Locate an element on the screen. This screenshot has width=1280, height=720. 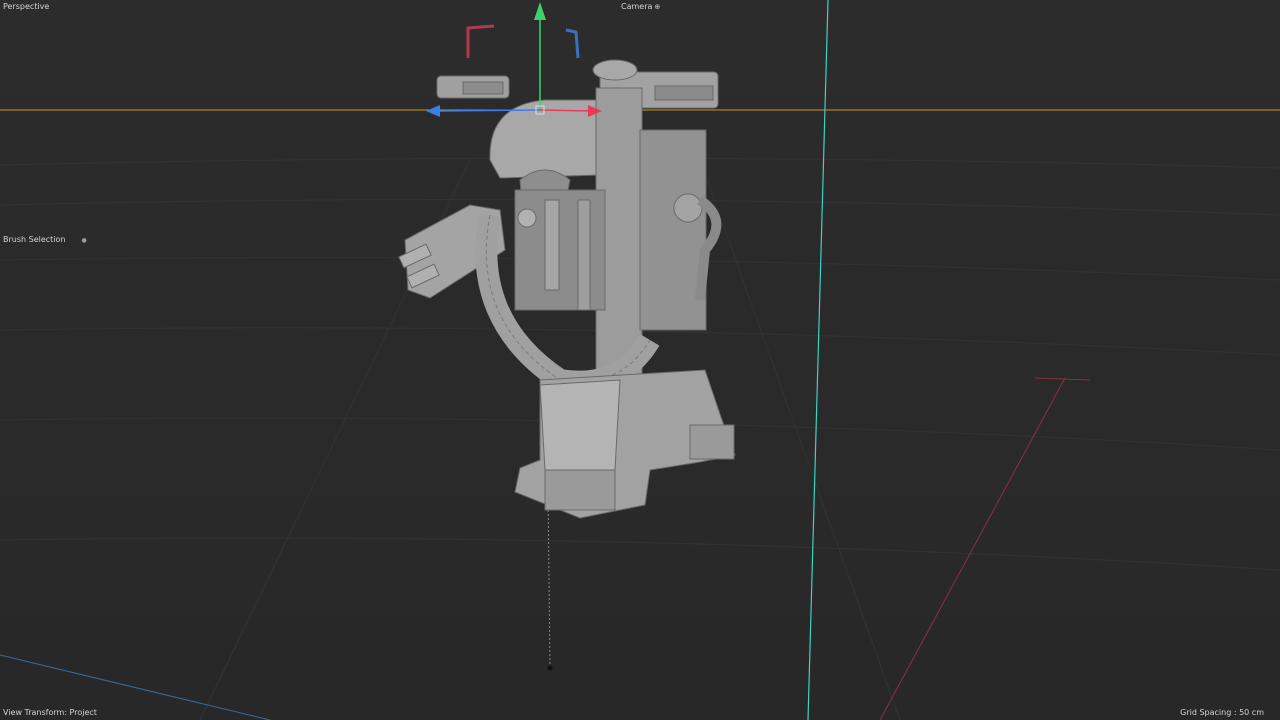
pivot-drop-line is located at coordinates (549, 579).